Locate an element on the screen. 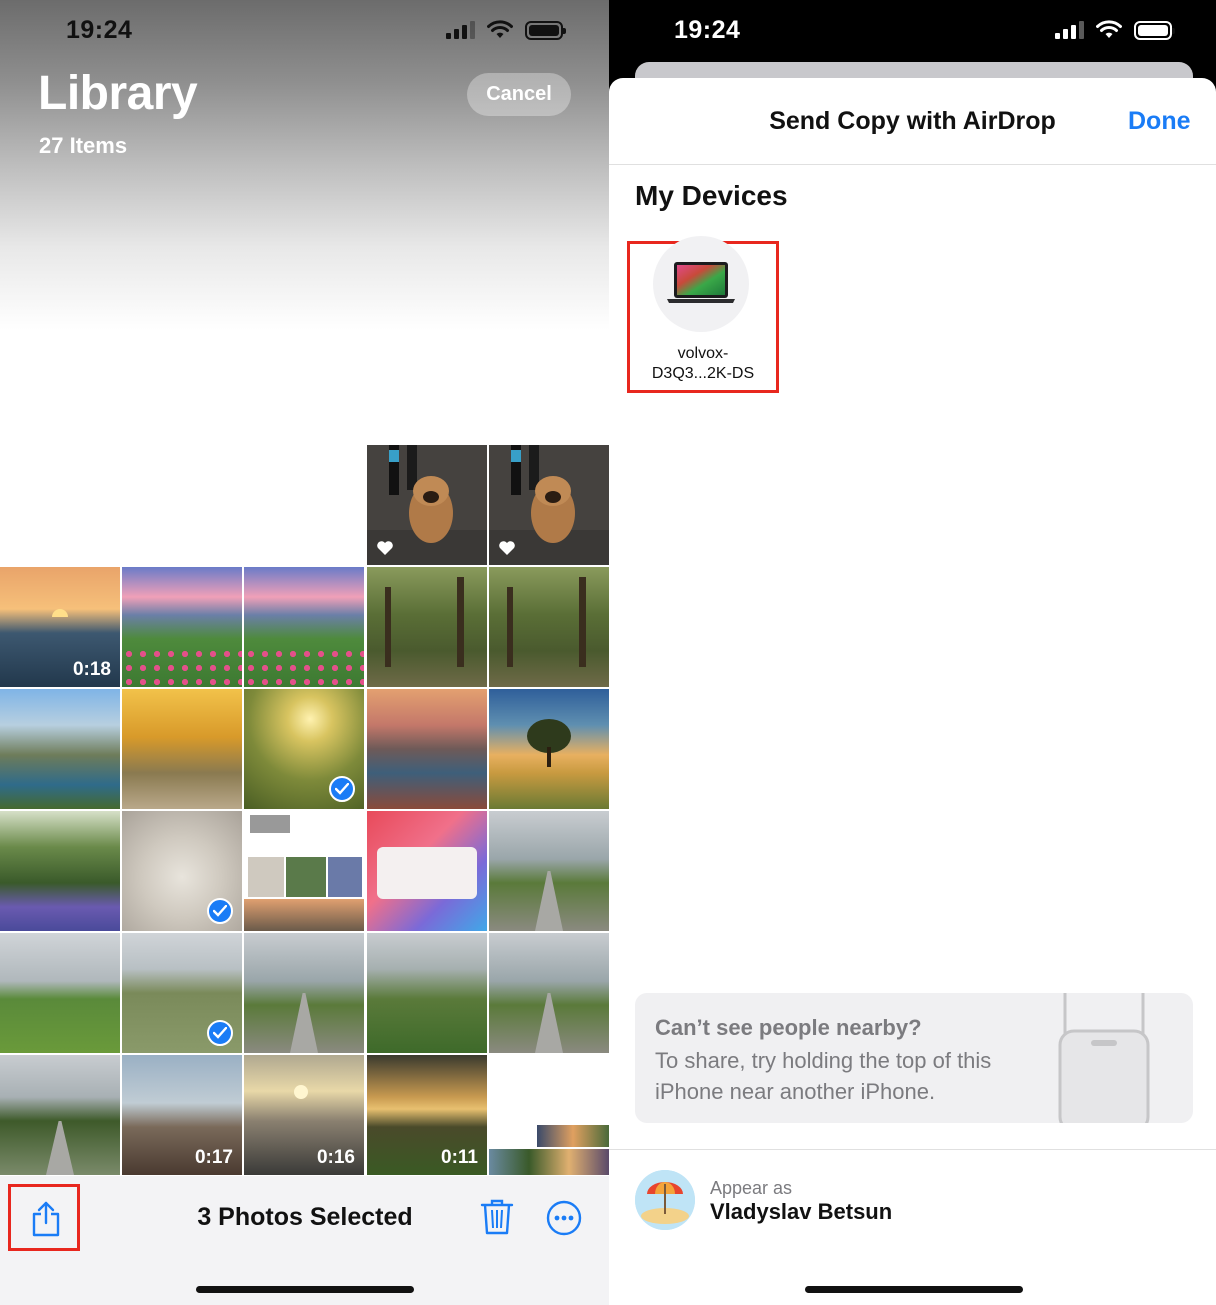 This screenshot has height=1305, width=1216. hint-title: Can’t see people nearby? is located at coordinates (788, 1027).